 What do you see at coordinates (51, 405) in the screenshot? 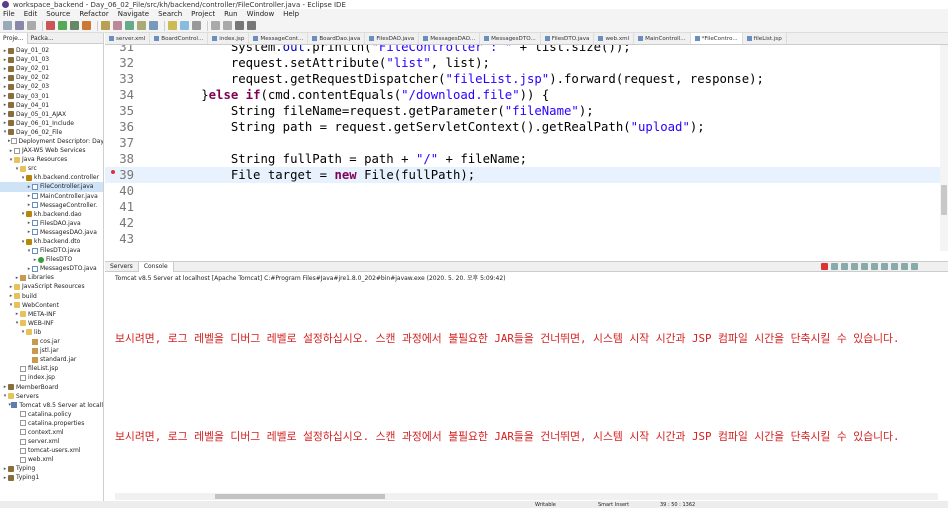
I see `tree-item: ▾ Tomcat v8.5 Server at locall` at bounding box center [51, 405].